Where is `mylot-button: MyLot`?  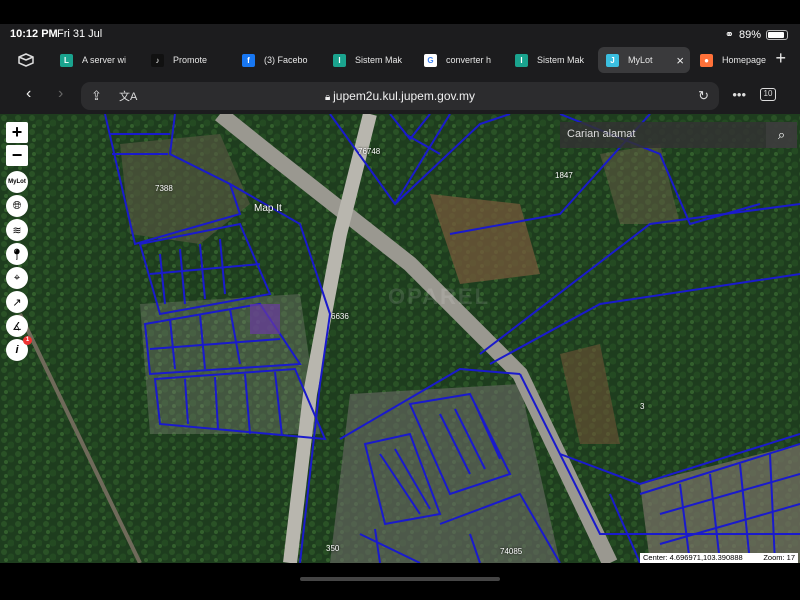
mylot-button: MyLot is located at coordinates (17, 182).